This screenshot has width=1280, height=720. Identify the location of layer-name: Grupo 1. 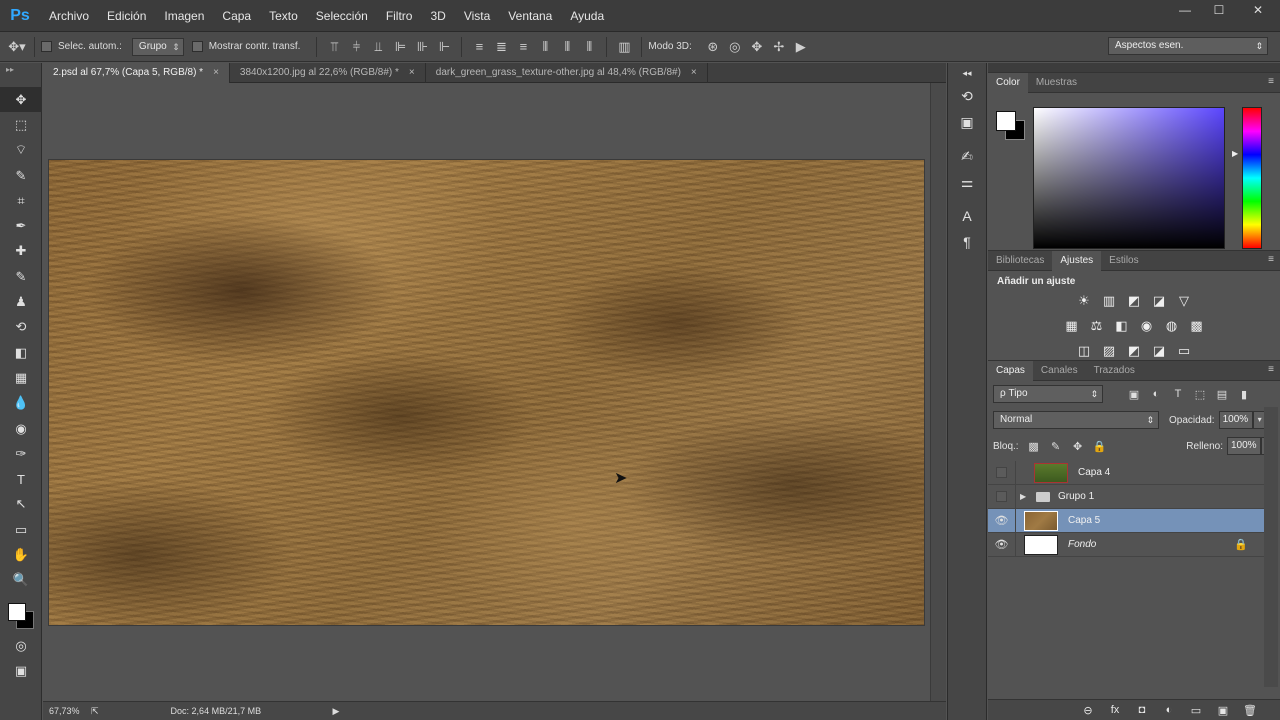
(1076, 496).